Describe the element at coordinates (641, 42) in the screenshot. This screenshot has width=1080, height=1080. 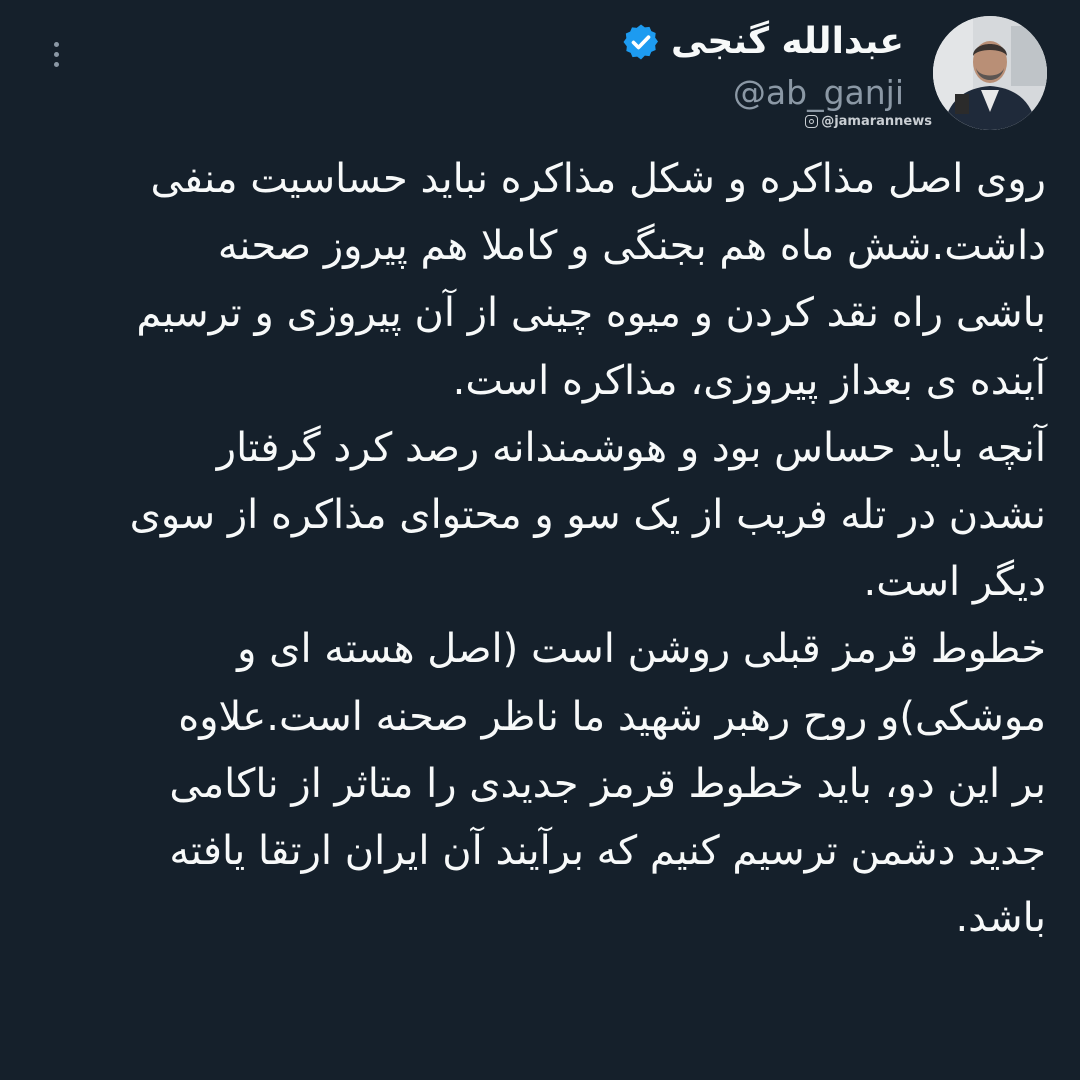
I see `verified-badge-icon` at that location.